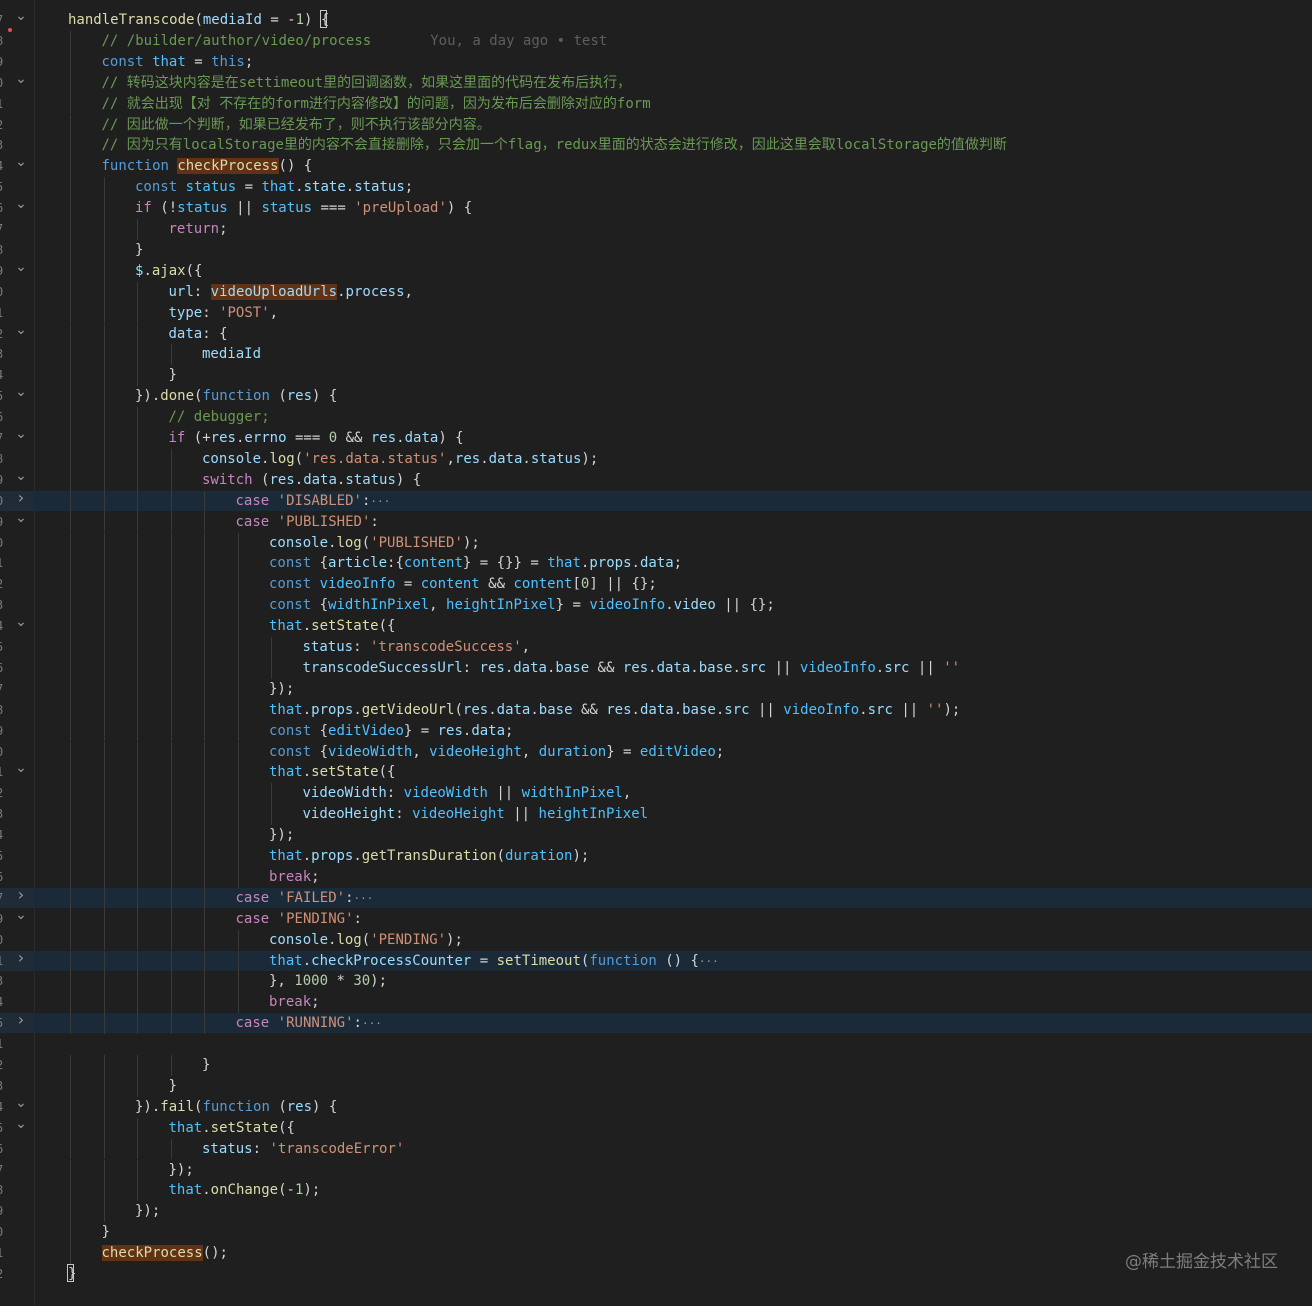 The height and width of the screenshot is (1306, 1312). What do you see at coordinates (236, 396) in the screenshot?
I see `code-text: }).done(function (res) {` at bounding box center [236, 396].